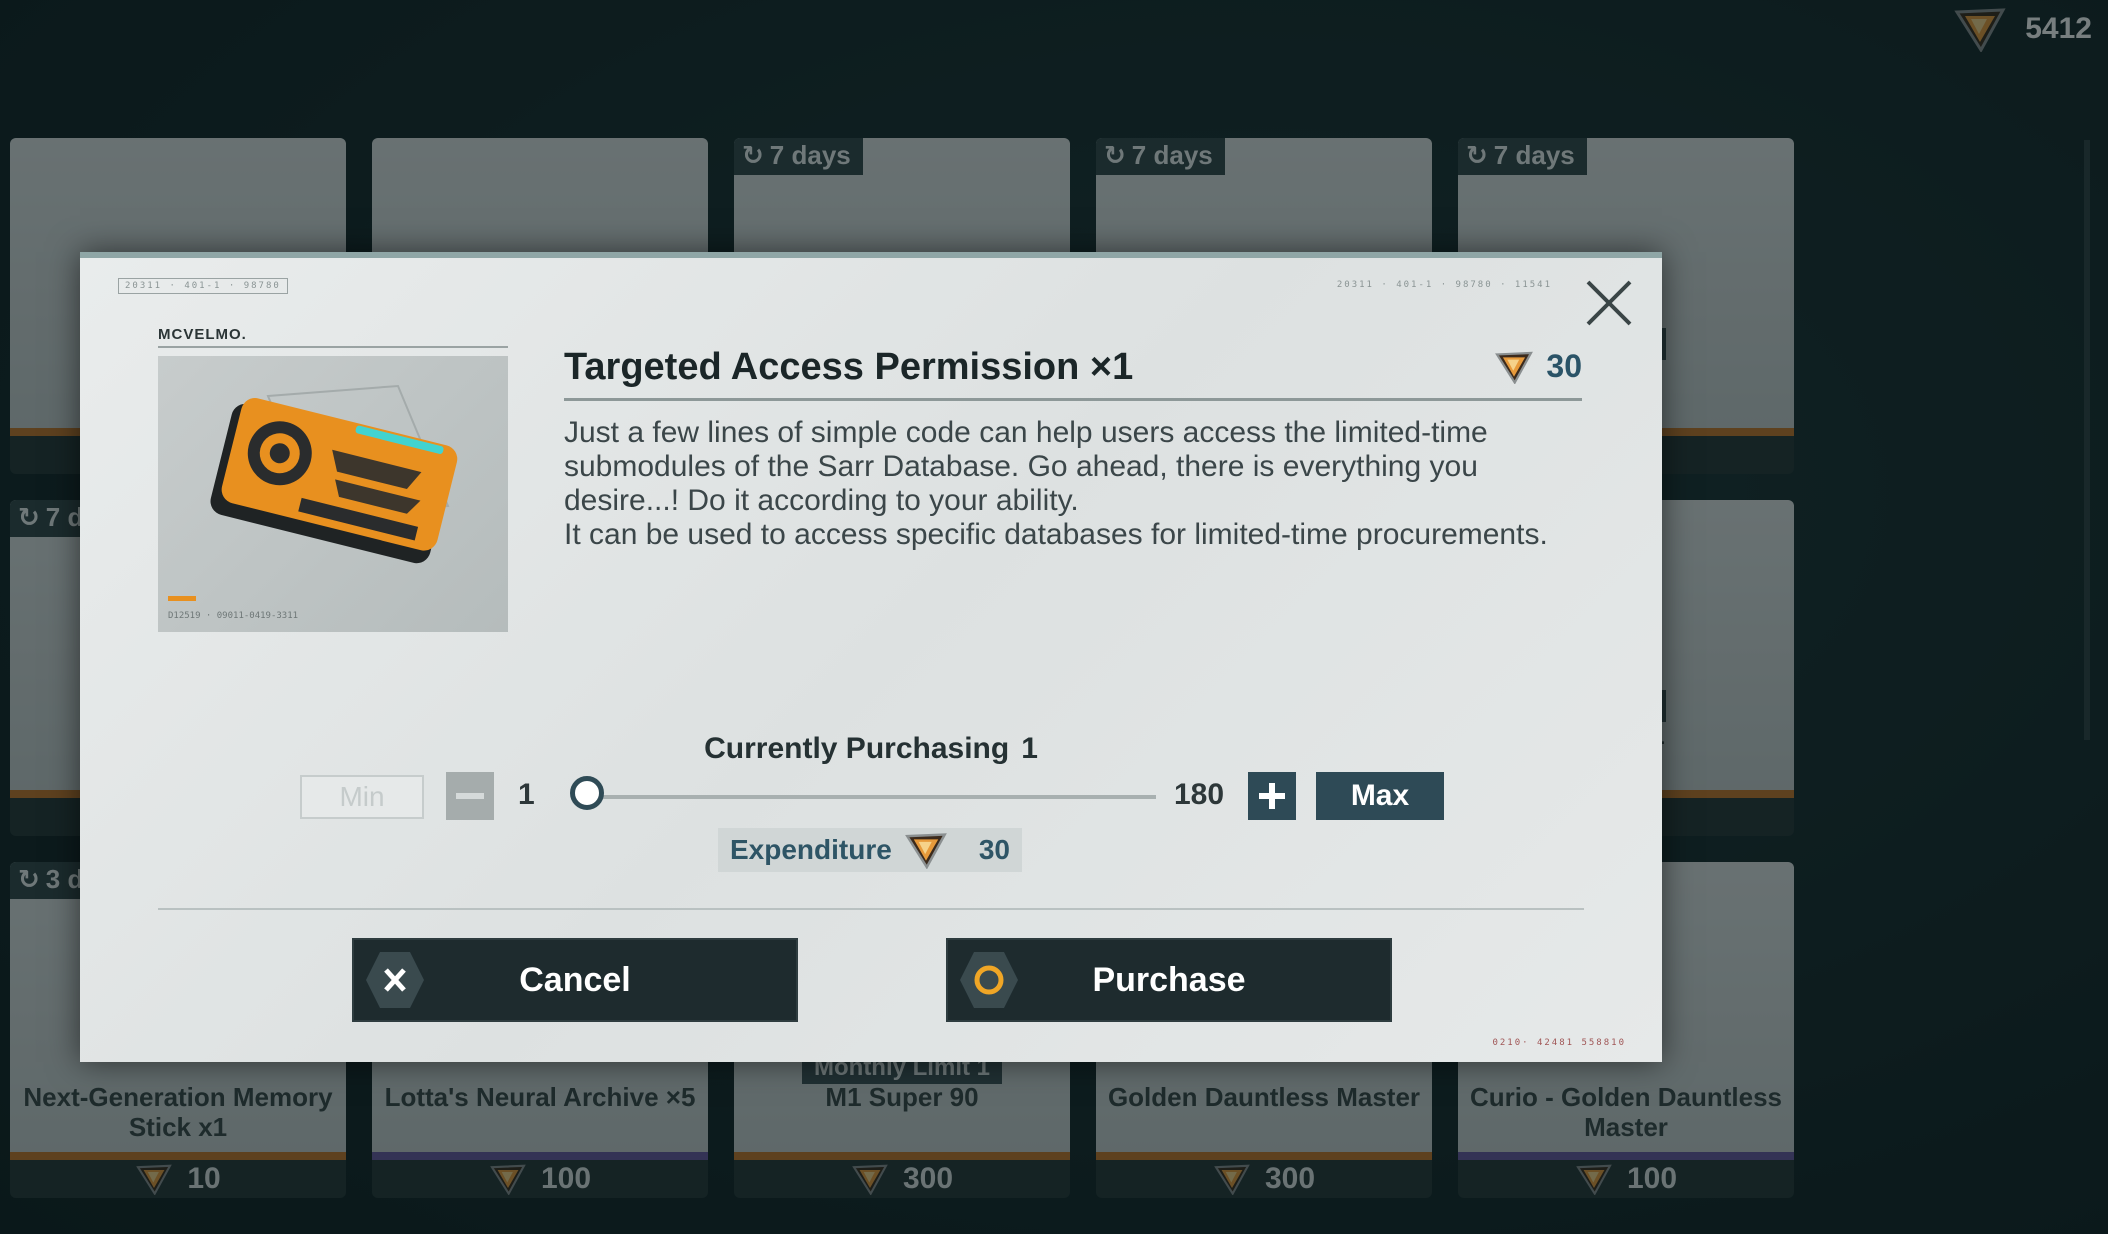 Image resolution: width=2108 pixels, height=1234 pixels. What do you see at coordinates (1380, 796) in the screenshot?
I see `max-button: Max` at bounding box center [1380, 796].